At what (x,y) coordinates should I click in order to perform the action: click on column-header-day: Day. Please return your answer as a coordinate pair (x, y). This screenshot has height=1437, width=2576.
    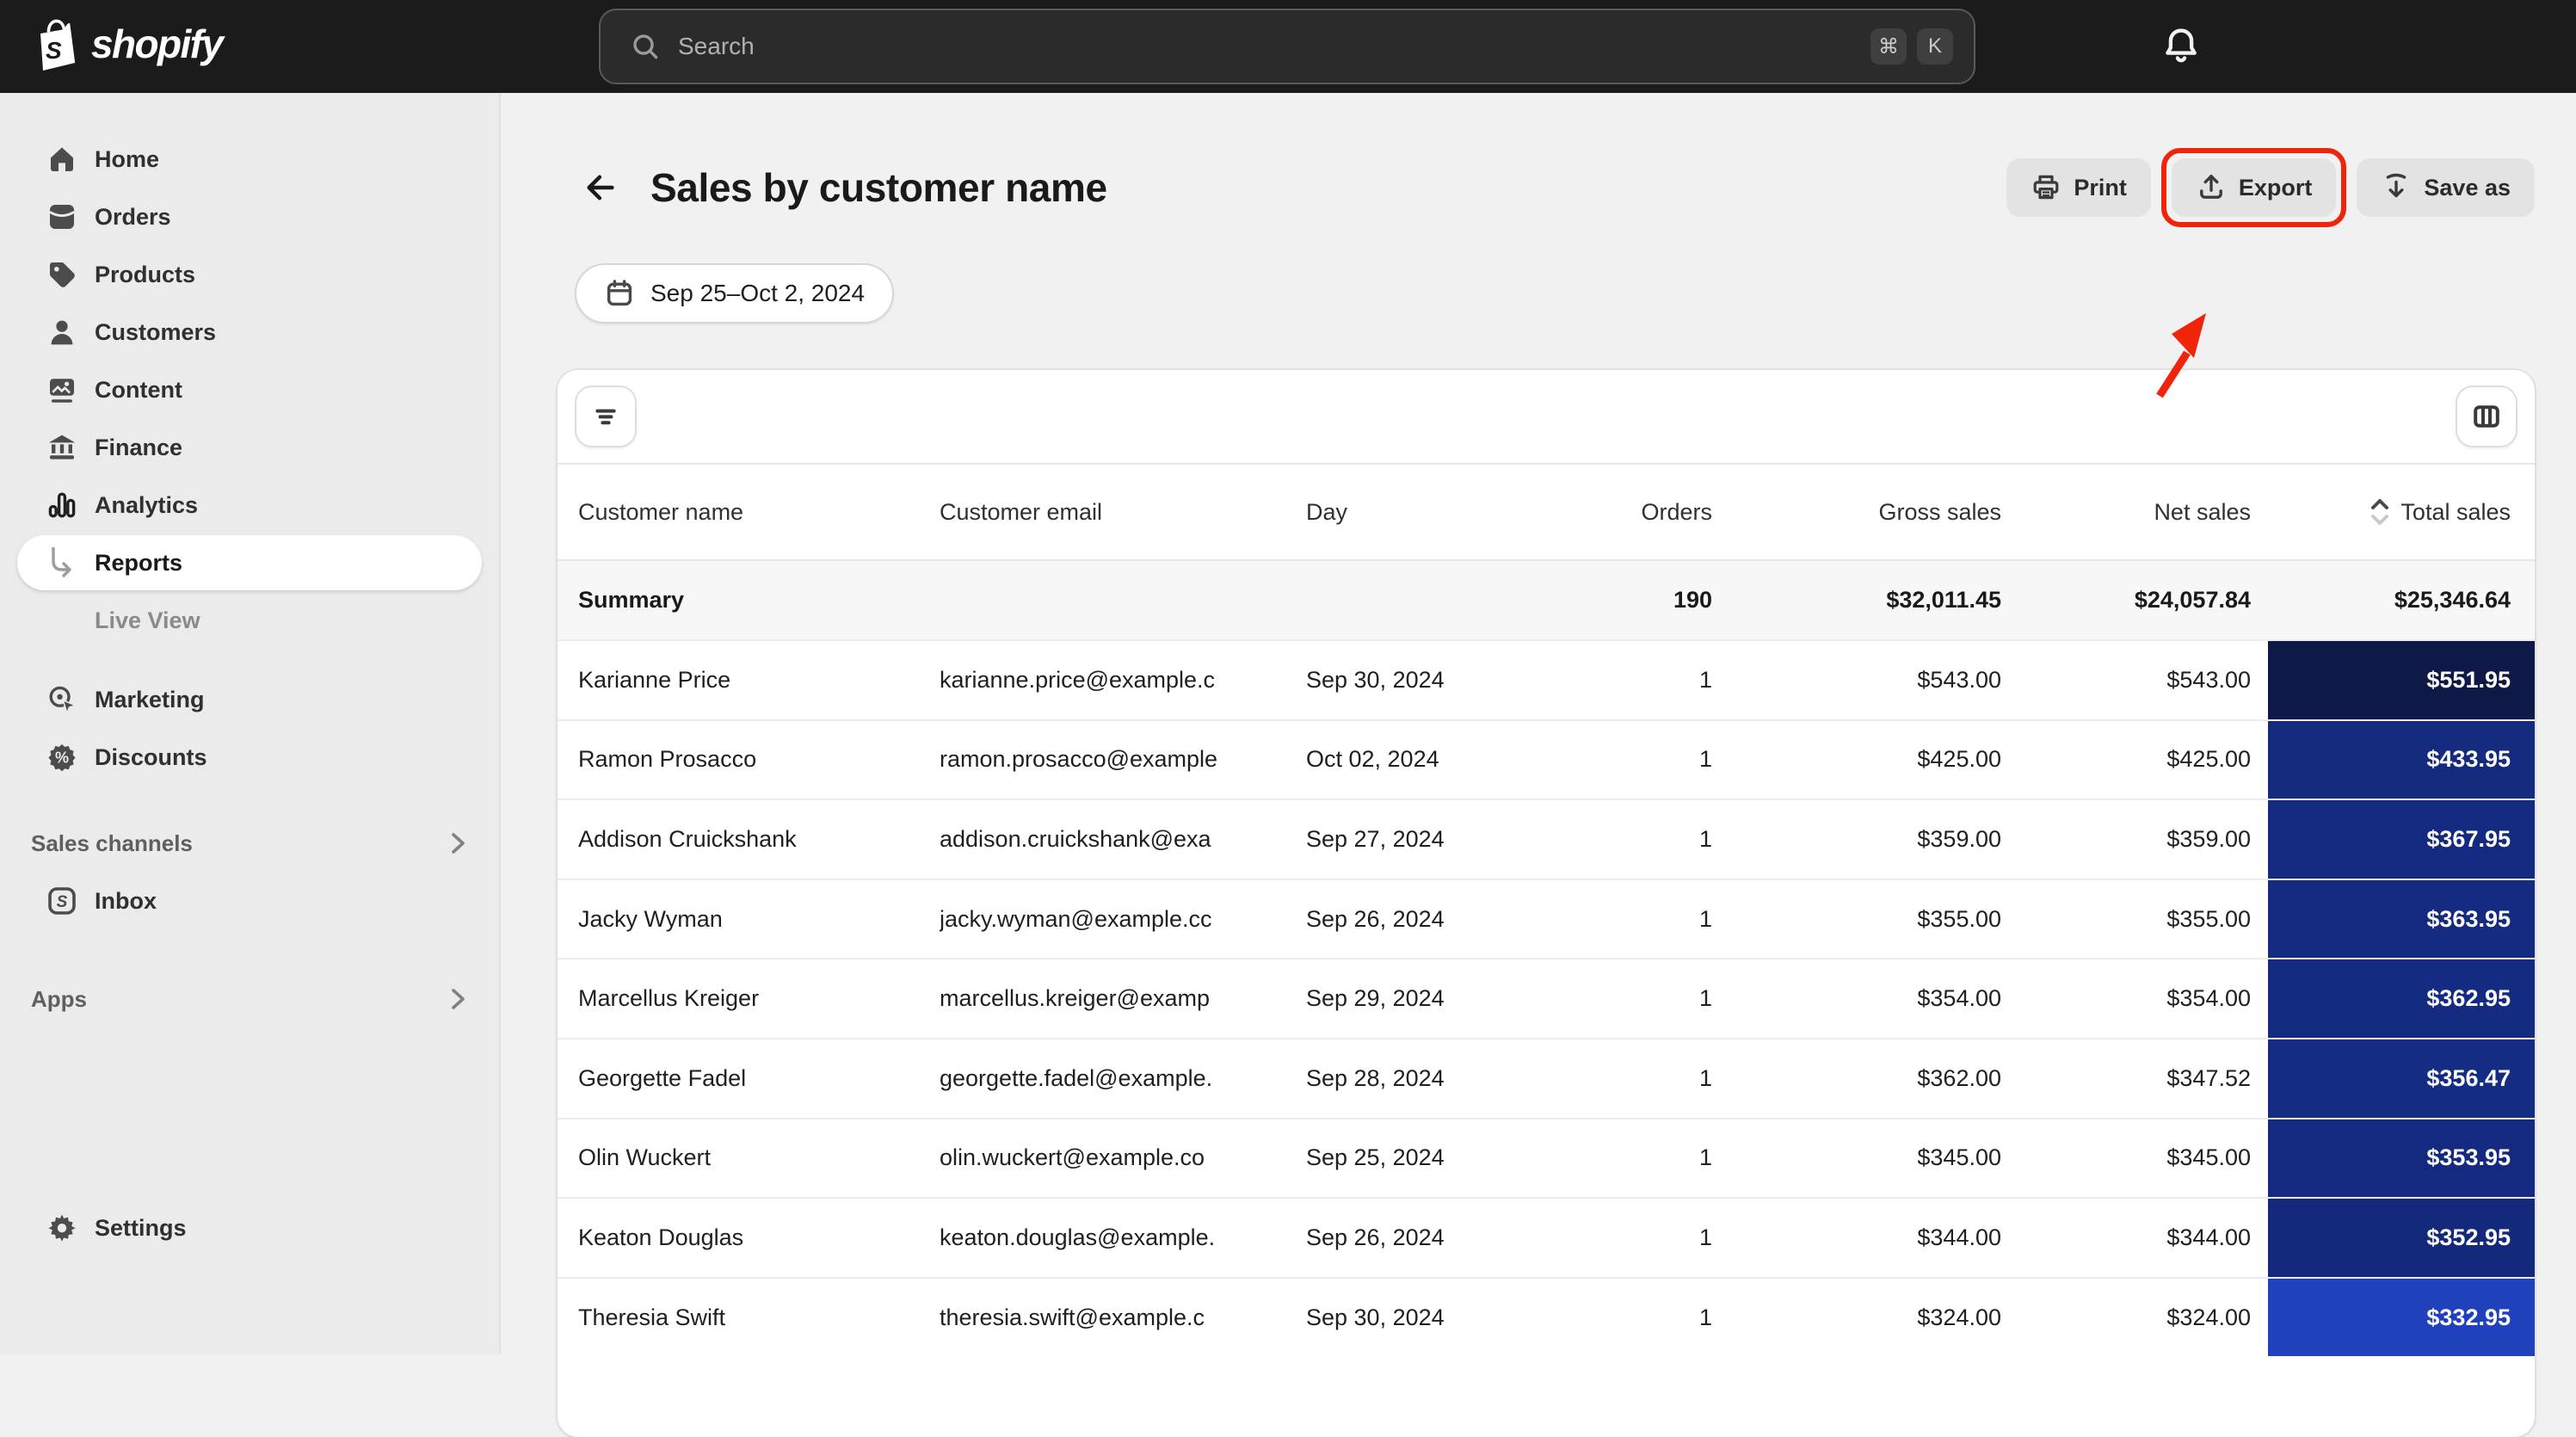
    Looking at the image, I should click on (1435, 512).